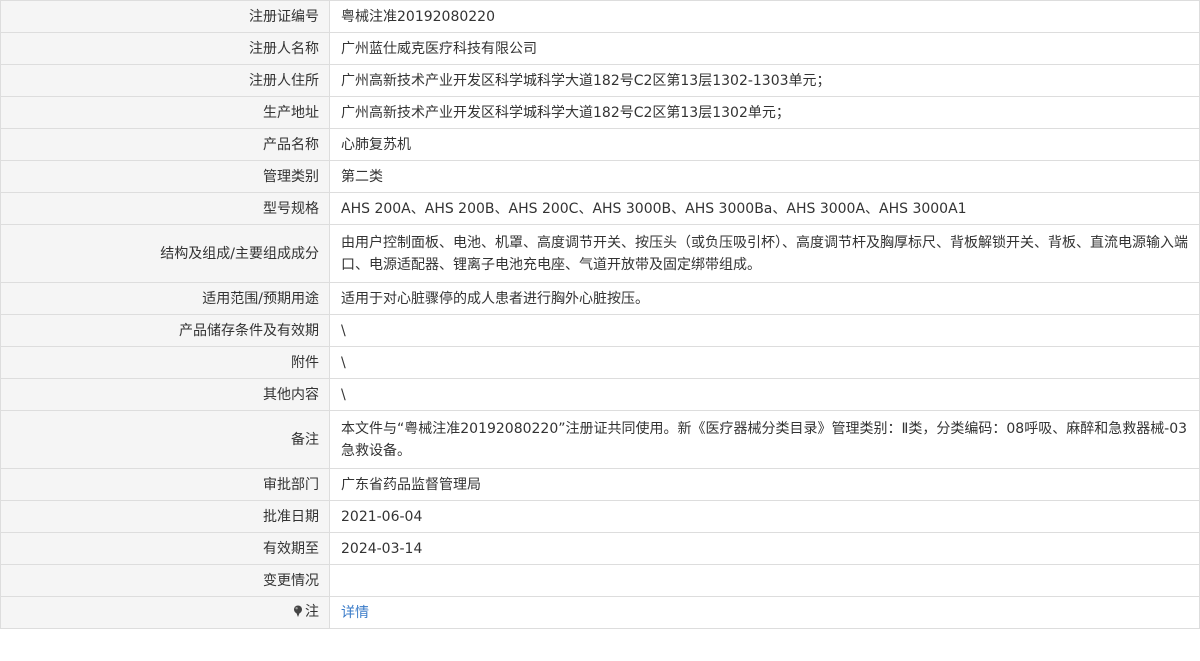  Describe the element at coordinates (165, 298) in the screenshot. I see `row-label: 适用范围/预期用途` at that location.